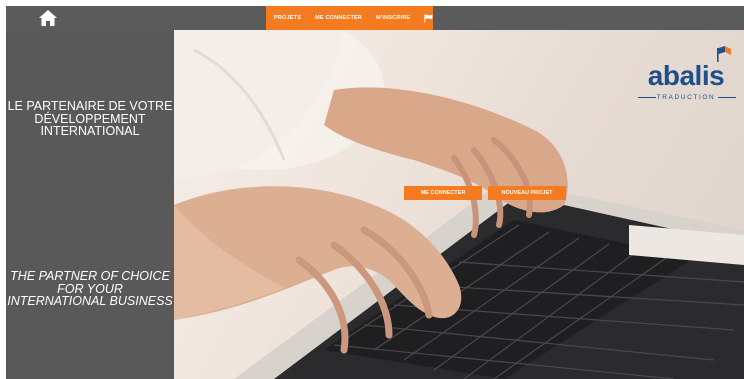  Describe the element at coordinates (48, 18) in the screenshot. I see `home-icon` at that location.